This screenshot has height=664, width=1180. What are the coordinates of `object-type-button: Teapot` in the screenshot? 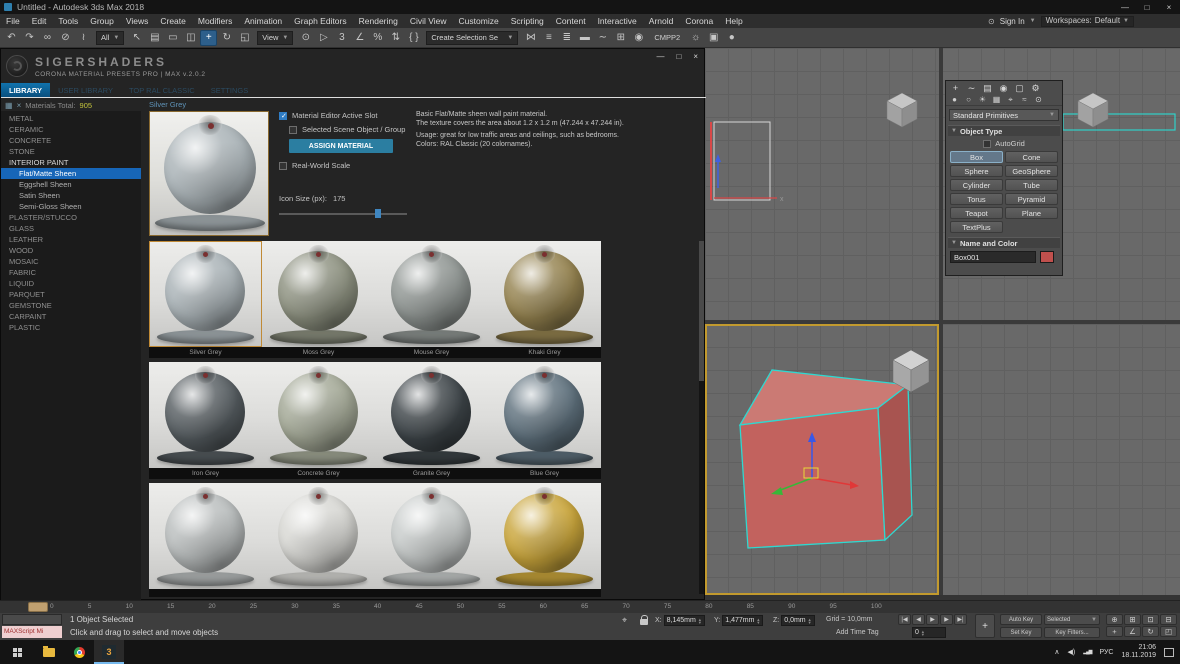 It's located at (976, 213).